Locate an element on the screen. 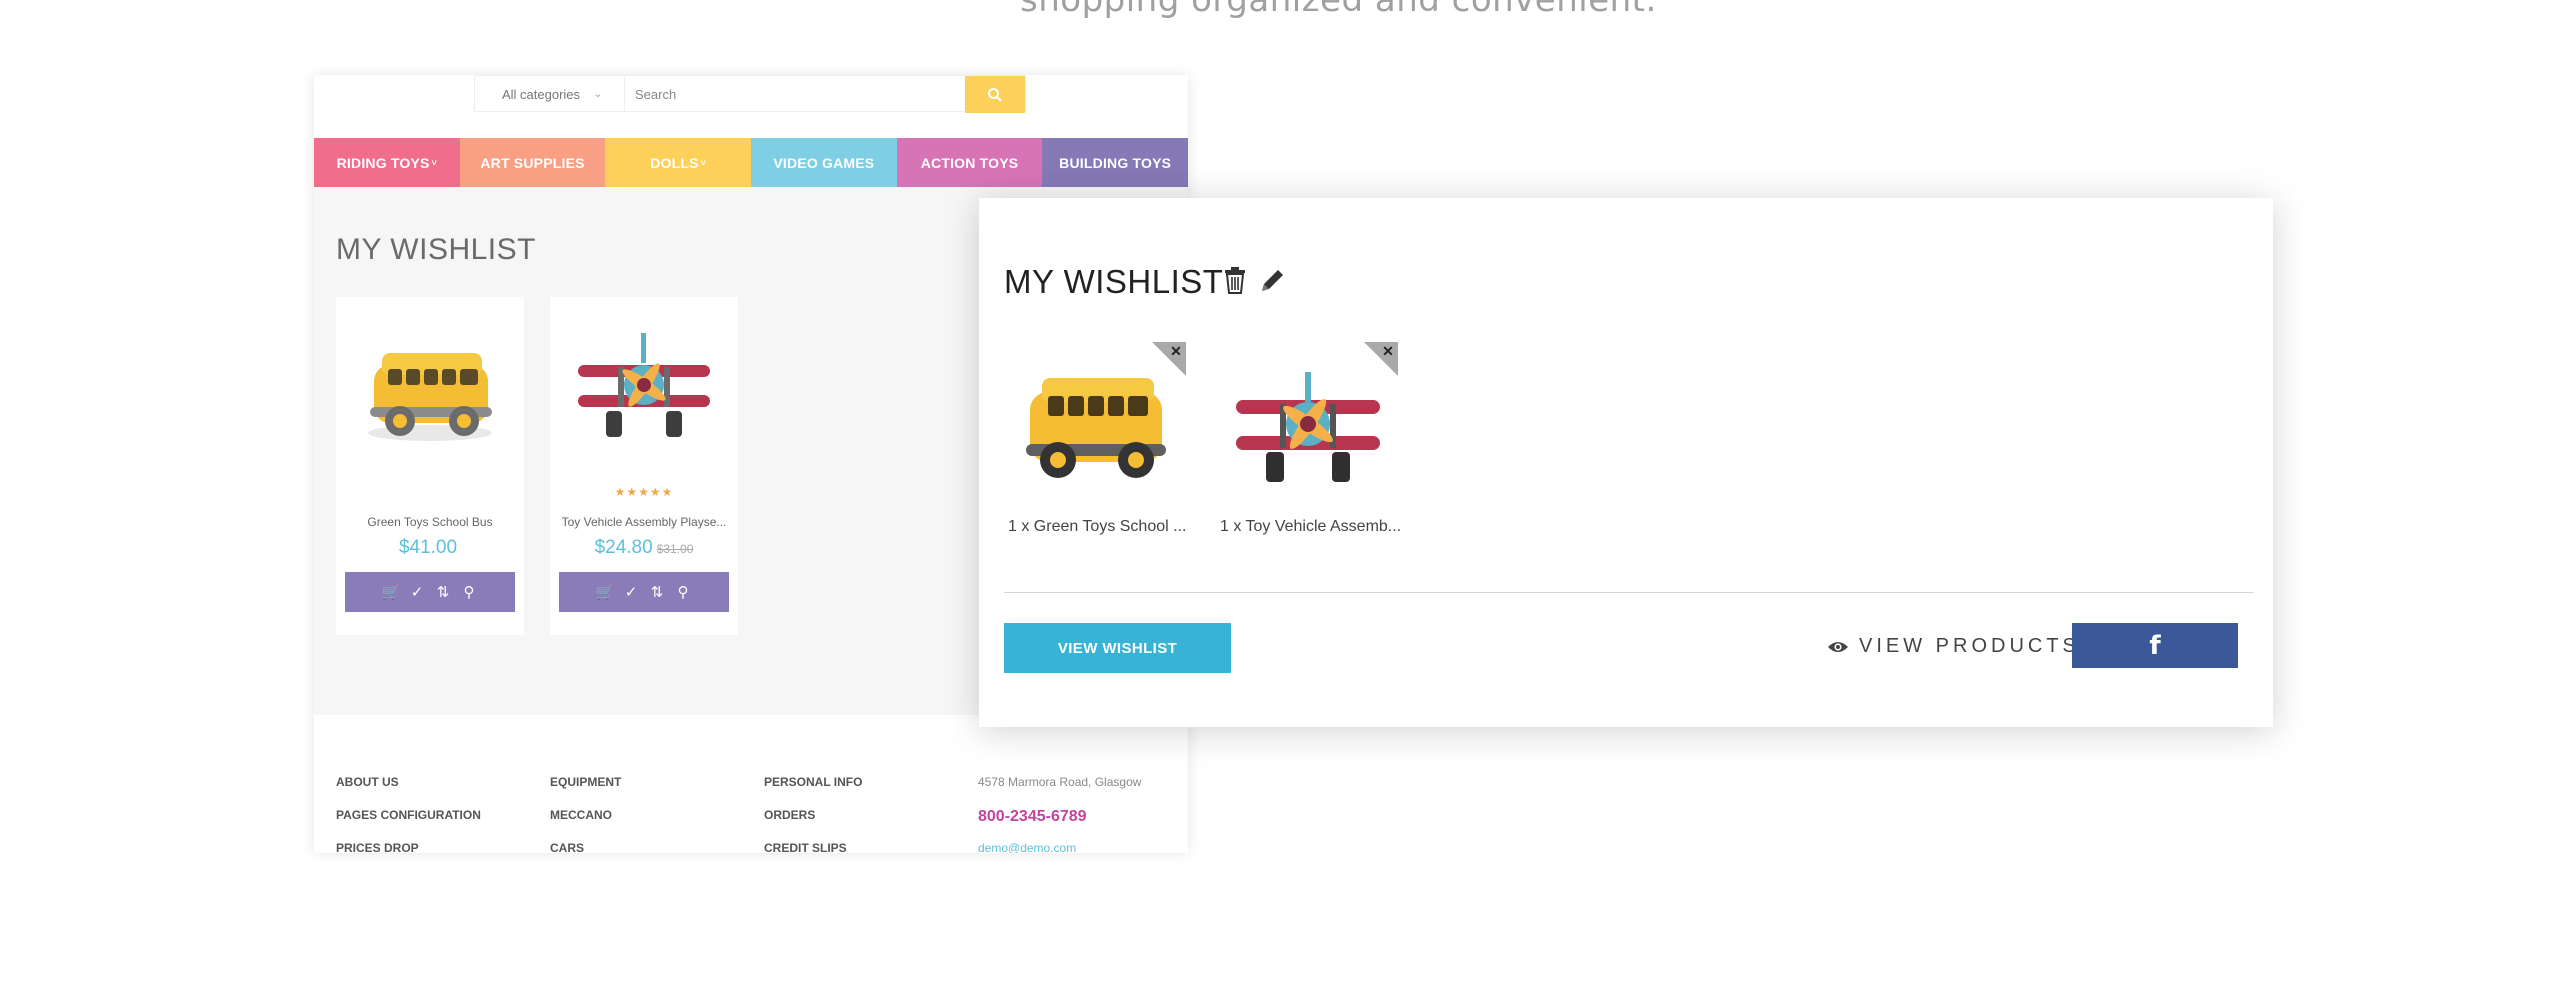  facebook-icon: f is located at coordinates (2155, 645).